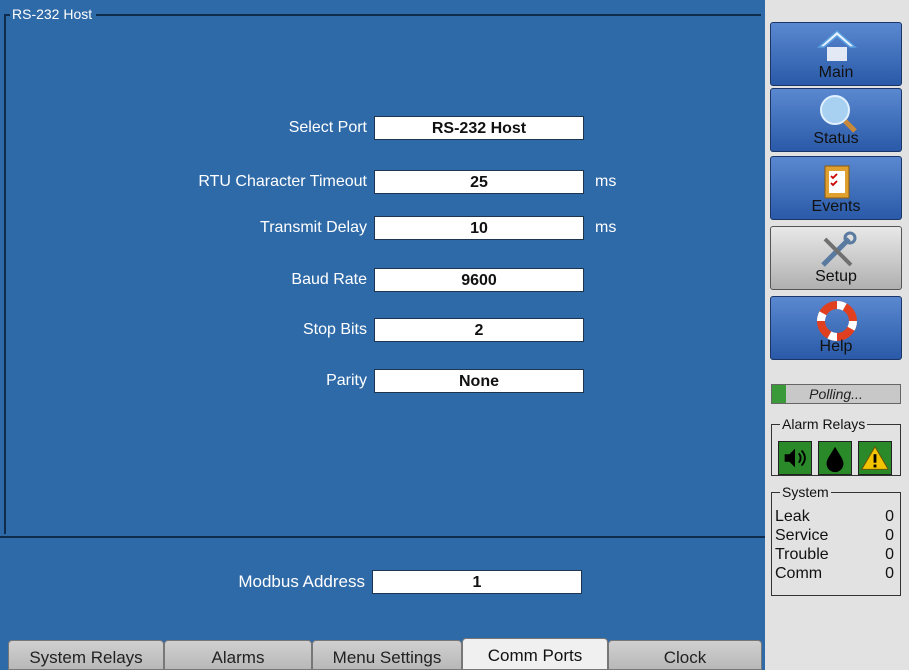  I want to click on select-port-label: Select Port, so click(327, 127).